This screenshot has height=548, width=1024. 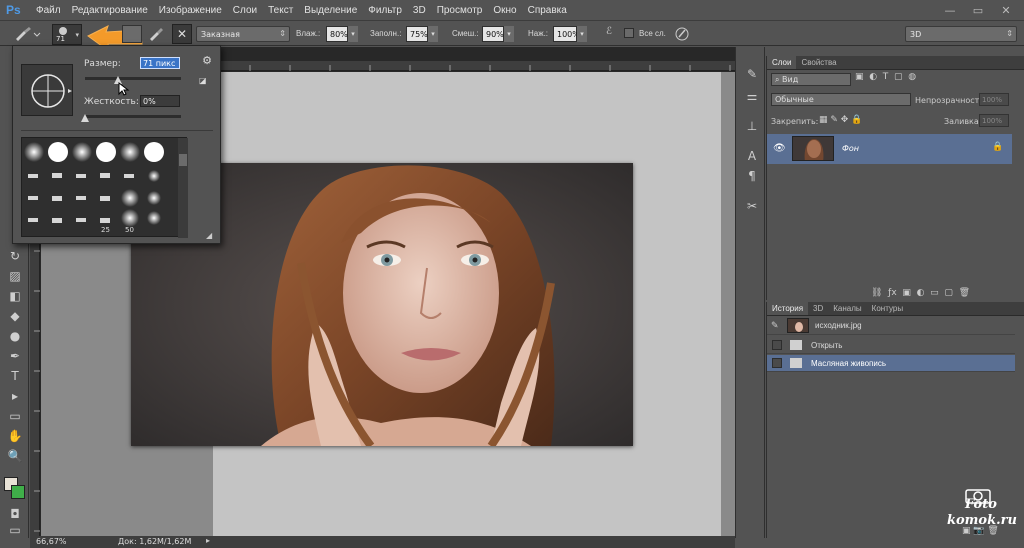 I want to click on resize-corner-icon: ◢, so click(x=211, y=236).